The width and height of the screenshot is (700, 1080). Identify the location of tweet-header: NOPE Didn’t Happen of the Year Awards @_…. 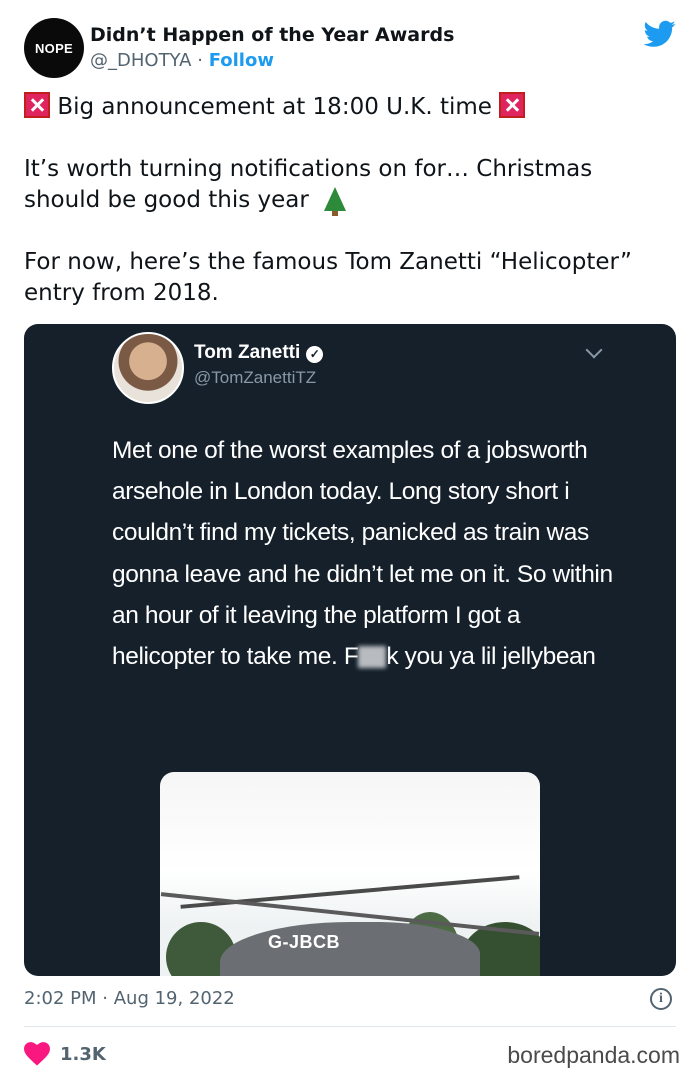
(354, 49).